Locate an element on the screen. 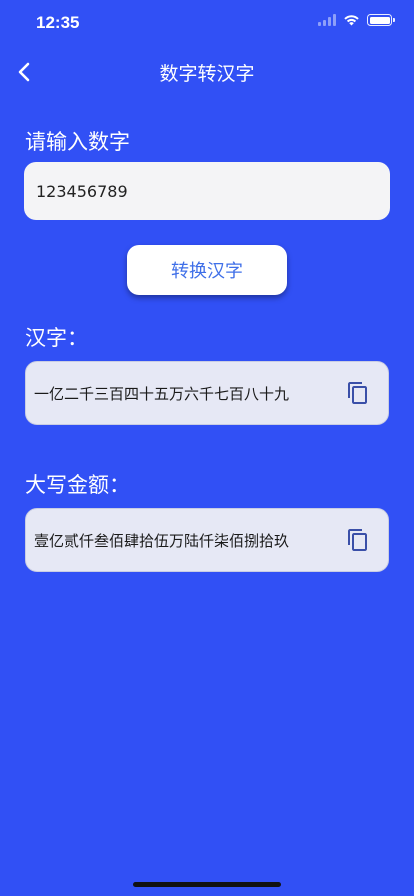  copy-chinese-button is located at coordinates (358, 393).